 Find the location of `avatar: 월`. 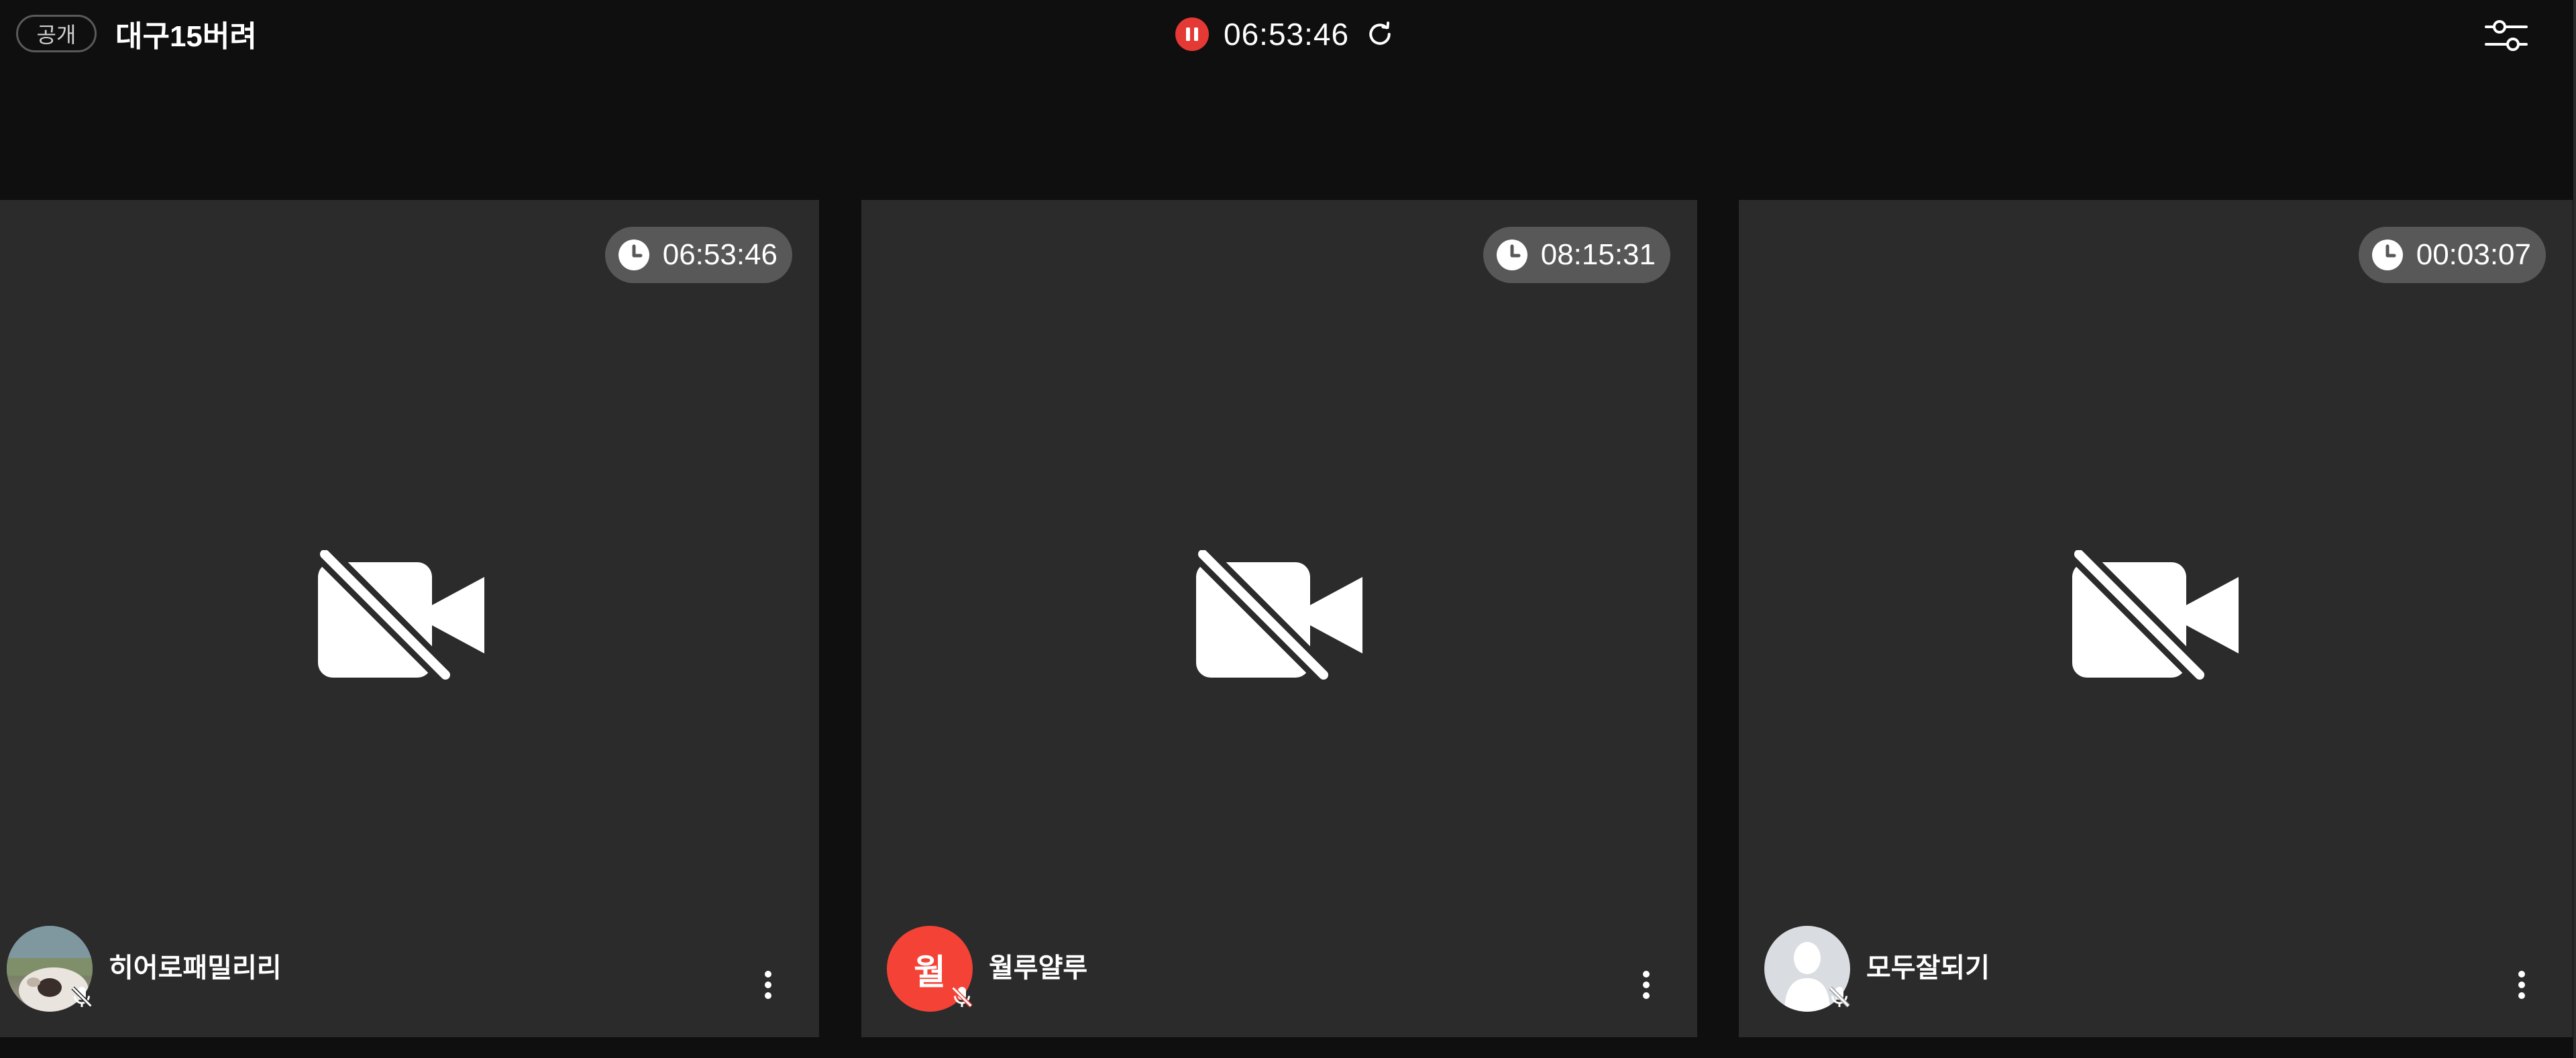

avatar: 월 is located at coordinates (930, 969).